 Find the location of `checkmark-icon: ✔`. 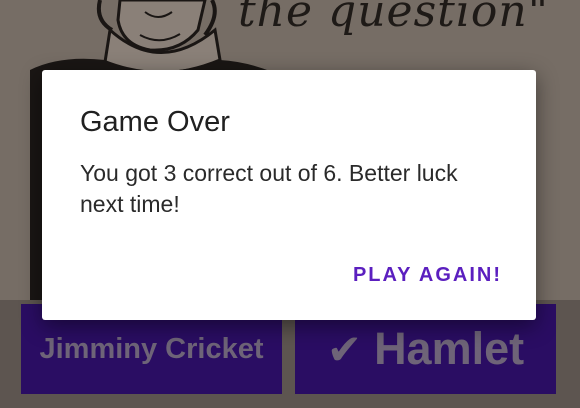

checkmark-icon: ✔ is located at coordinates (344, 349).